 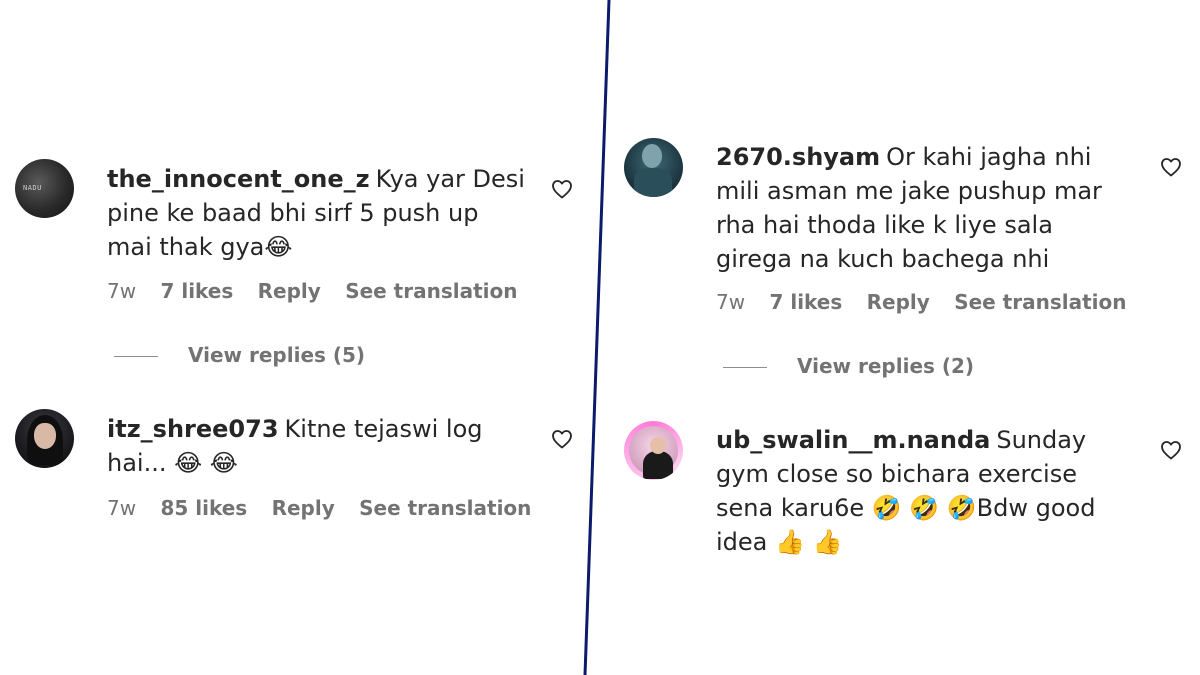 What do you see at coordinates (886, 366) in the screenshot?
I see `view-replies-label: View replies (2)` at bounding box center [886, 366].